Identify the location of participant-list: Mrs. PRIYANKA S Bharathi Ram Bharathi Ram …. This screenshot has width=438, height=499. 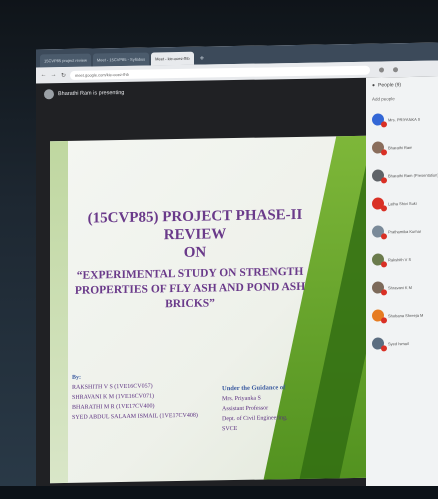
(402, 230).